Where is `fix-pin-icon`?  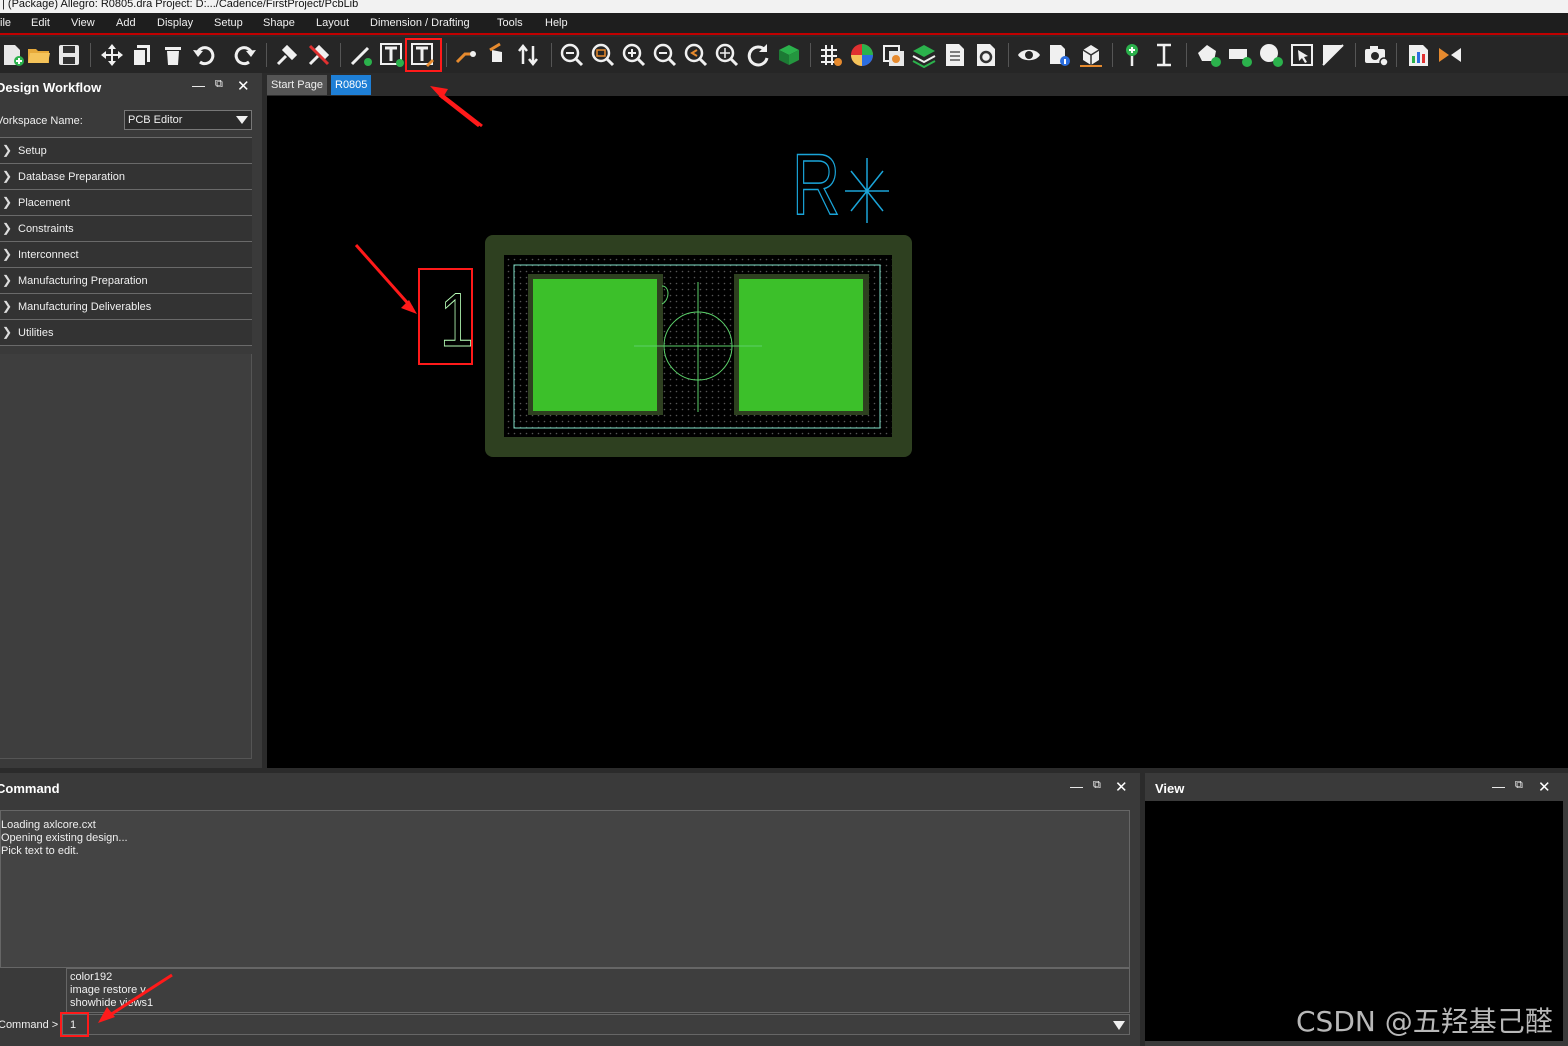
fix-pin-icon is located at coordinates (287, 55).